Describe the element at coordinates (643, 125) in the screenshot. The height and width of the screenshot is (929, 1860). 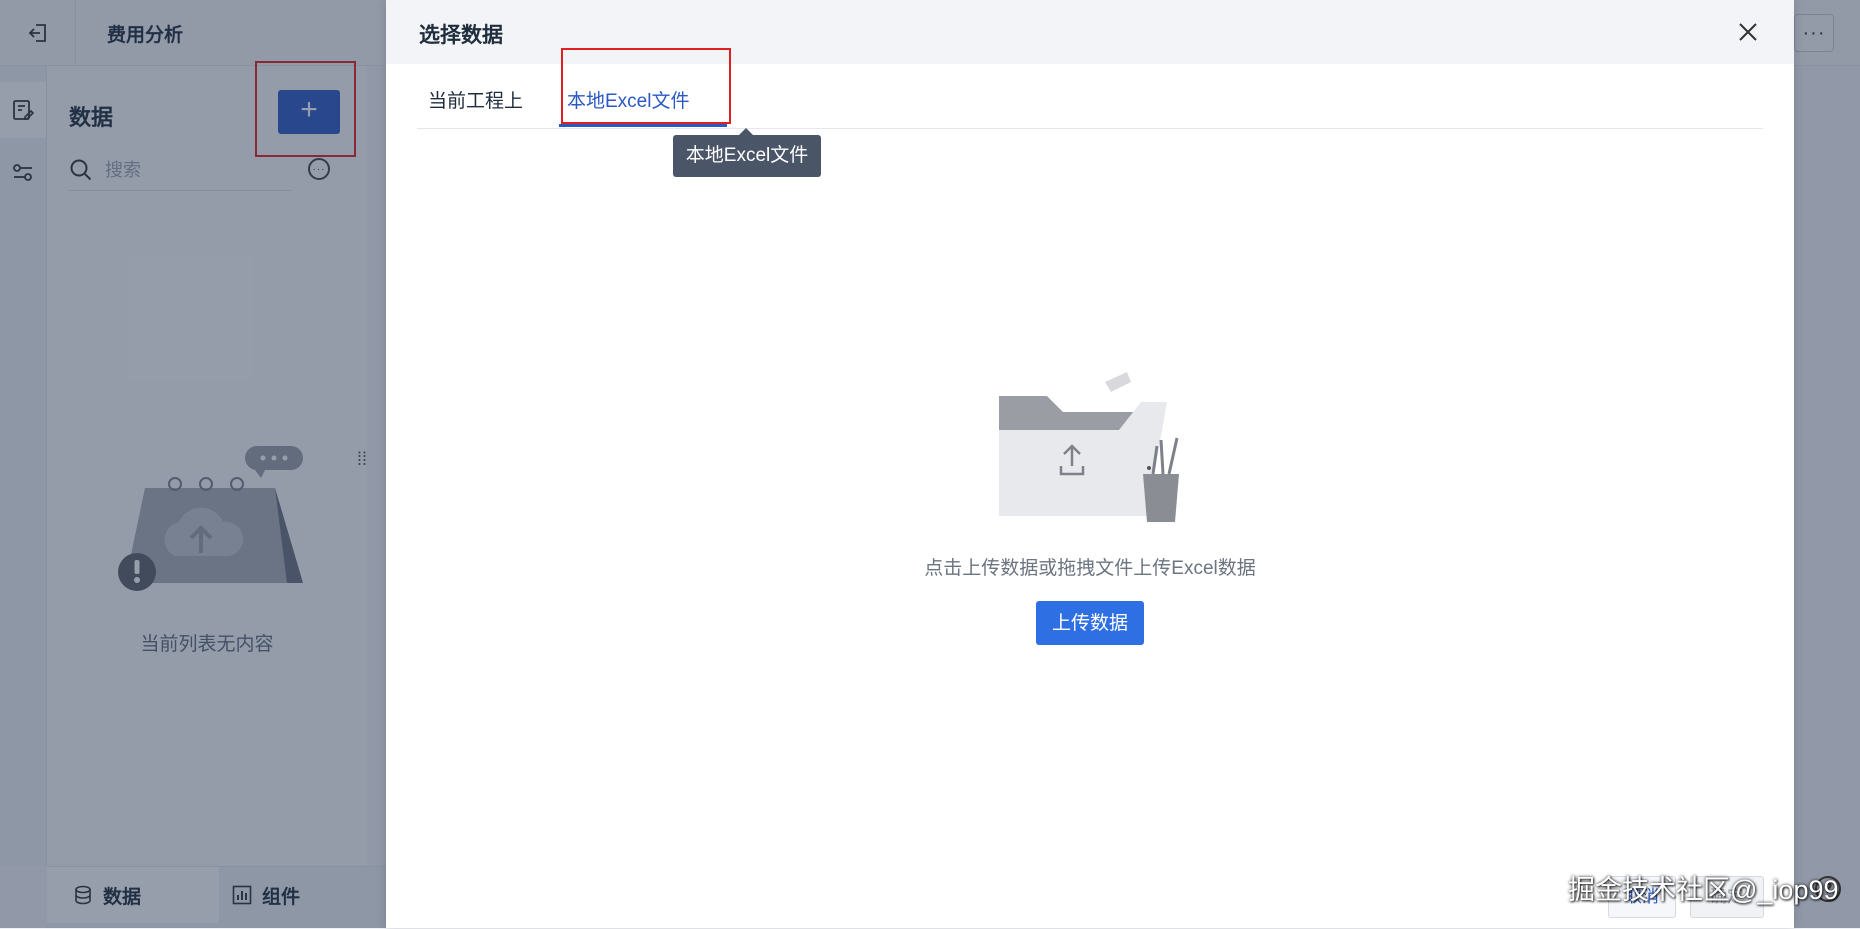
I see `active-tab-indicator` at that location.